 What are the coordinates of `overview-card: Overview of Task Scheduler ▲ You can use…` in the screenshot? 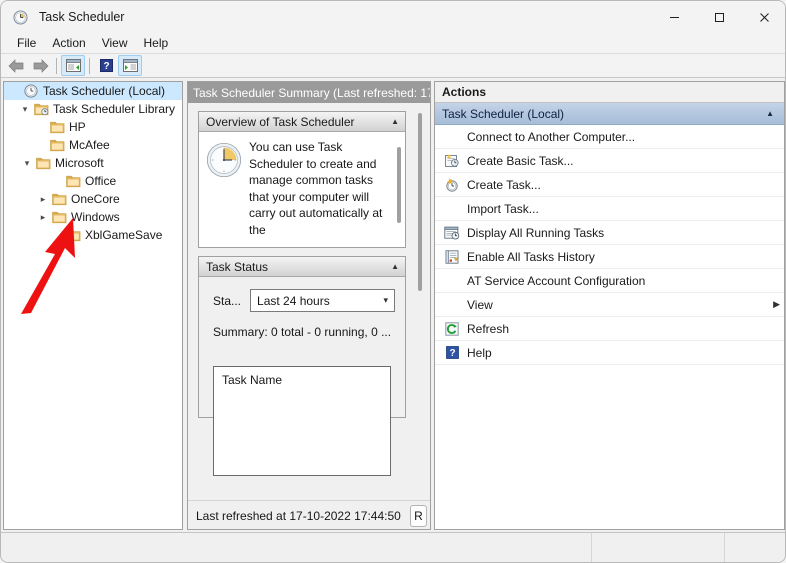 It's located at (302, 179).